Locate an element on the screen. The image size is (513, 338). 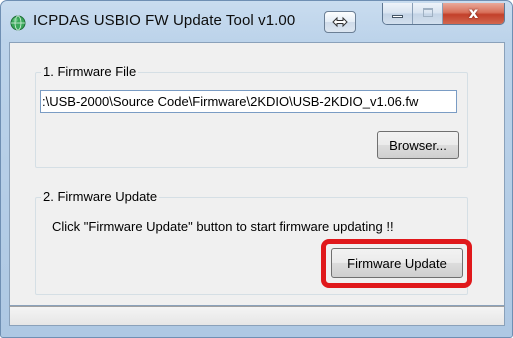
minimize-icon is located at coordinates (397, 16).